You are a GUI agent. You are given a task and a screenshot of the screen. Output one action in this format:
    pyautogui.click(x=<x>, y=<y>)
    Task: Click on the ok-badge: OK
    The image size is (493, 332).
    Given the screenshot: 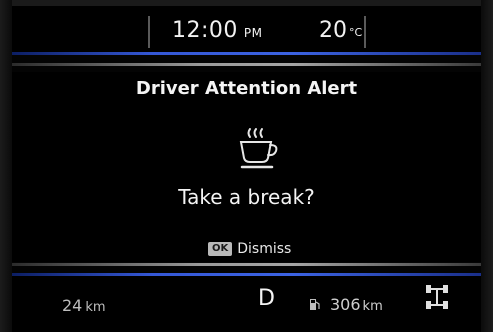 What is the action you would take?
    pyautogui.click(x=220, y=249)
    